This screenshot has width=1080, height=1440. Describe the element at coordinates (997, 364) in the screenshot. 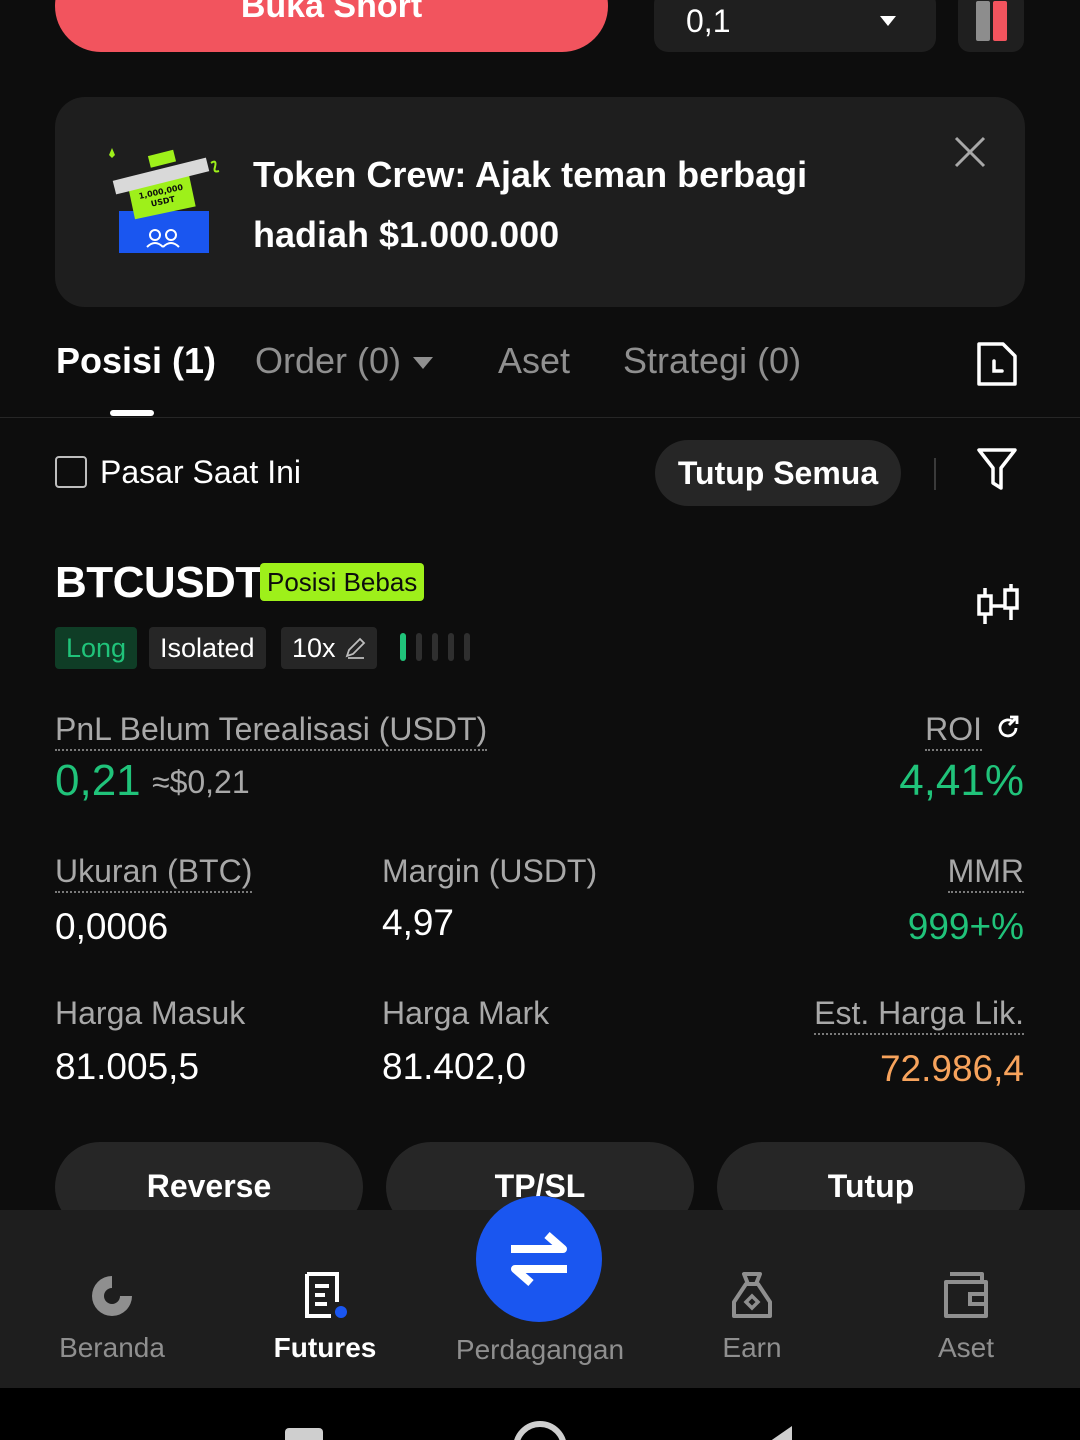

I see `order-history-icon` at that location.